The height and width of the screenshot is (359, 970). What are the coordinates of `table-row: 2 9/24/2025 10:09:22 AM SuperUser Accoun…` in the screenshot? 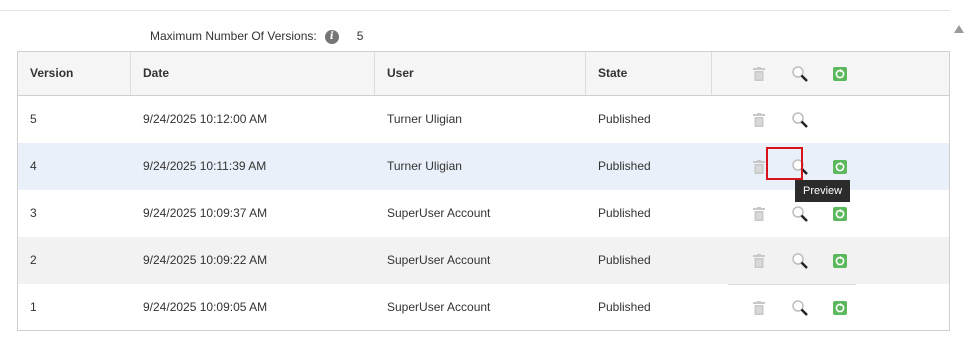 It's located at (483, 261).